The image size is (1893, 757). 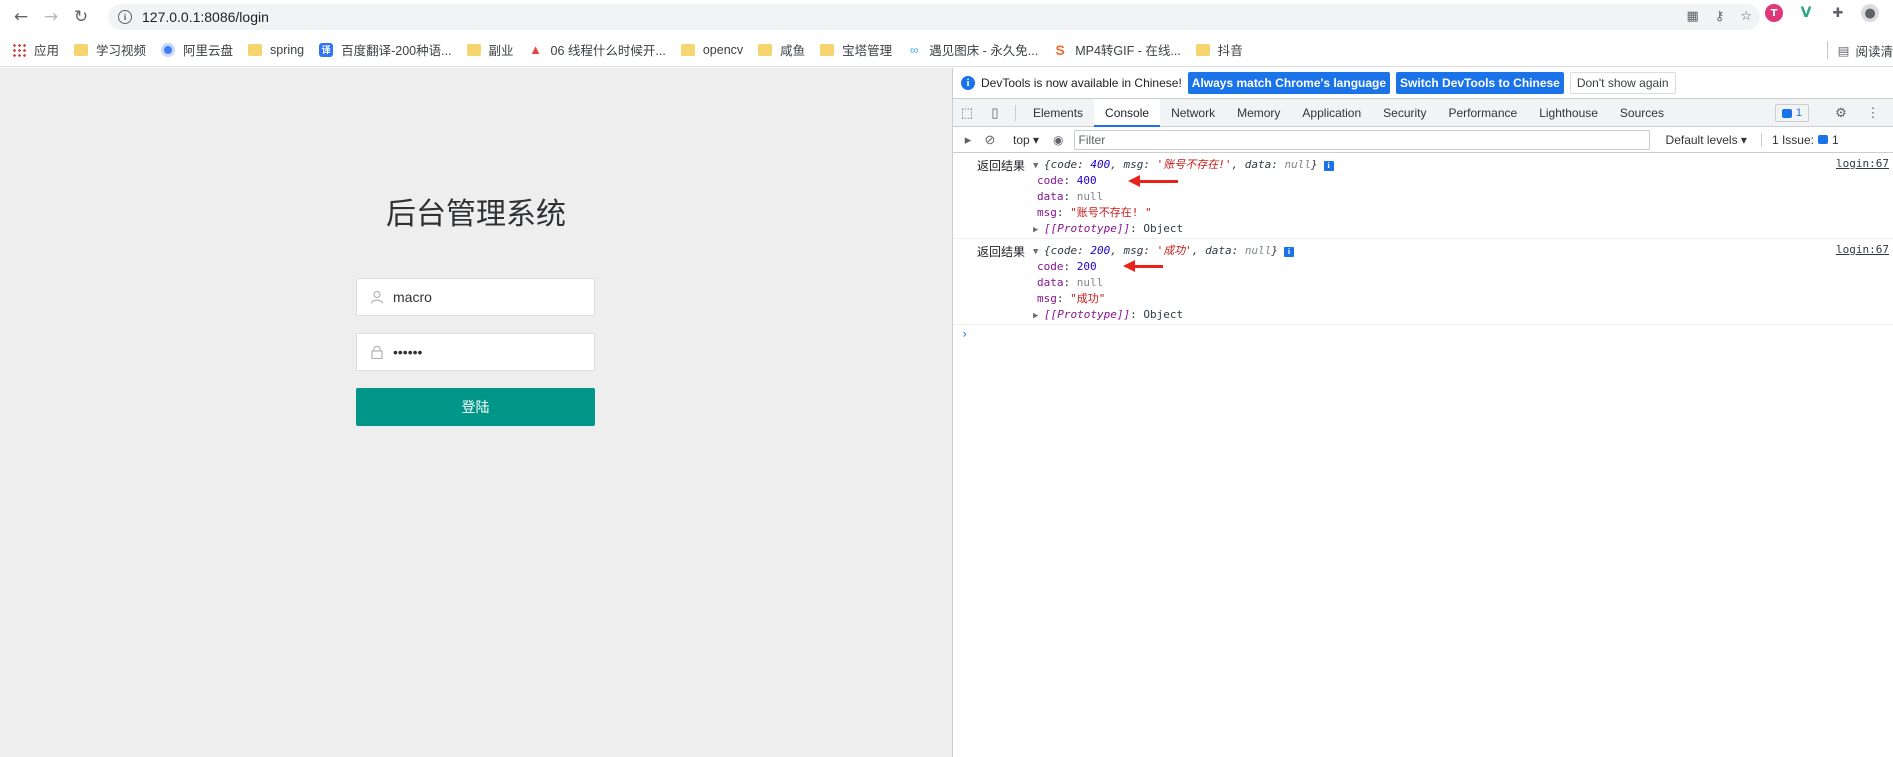 I want to click on user-icon, so click(x=377, y=297).